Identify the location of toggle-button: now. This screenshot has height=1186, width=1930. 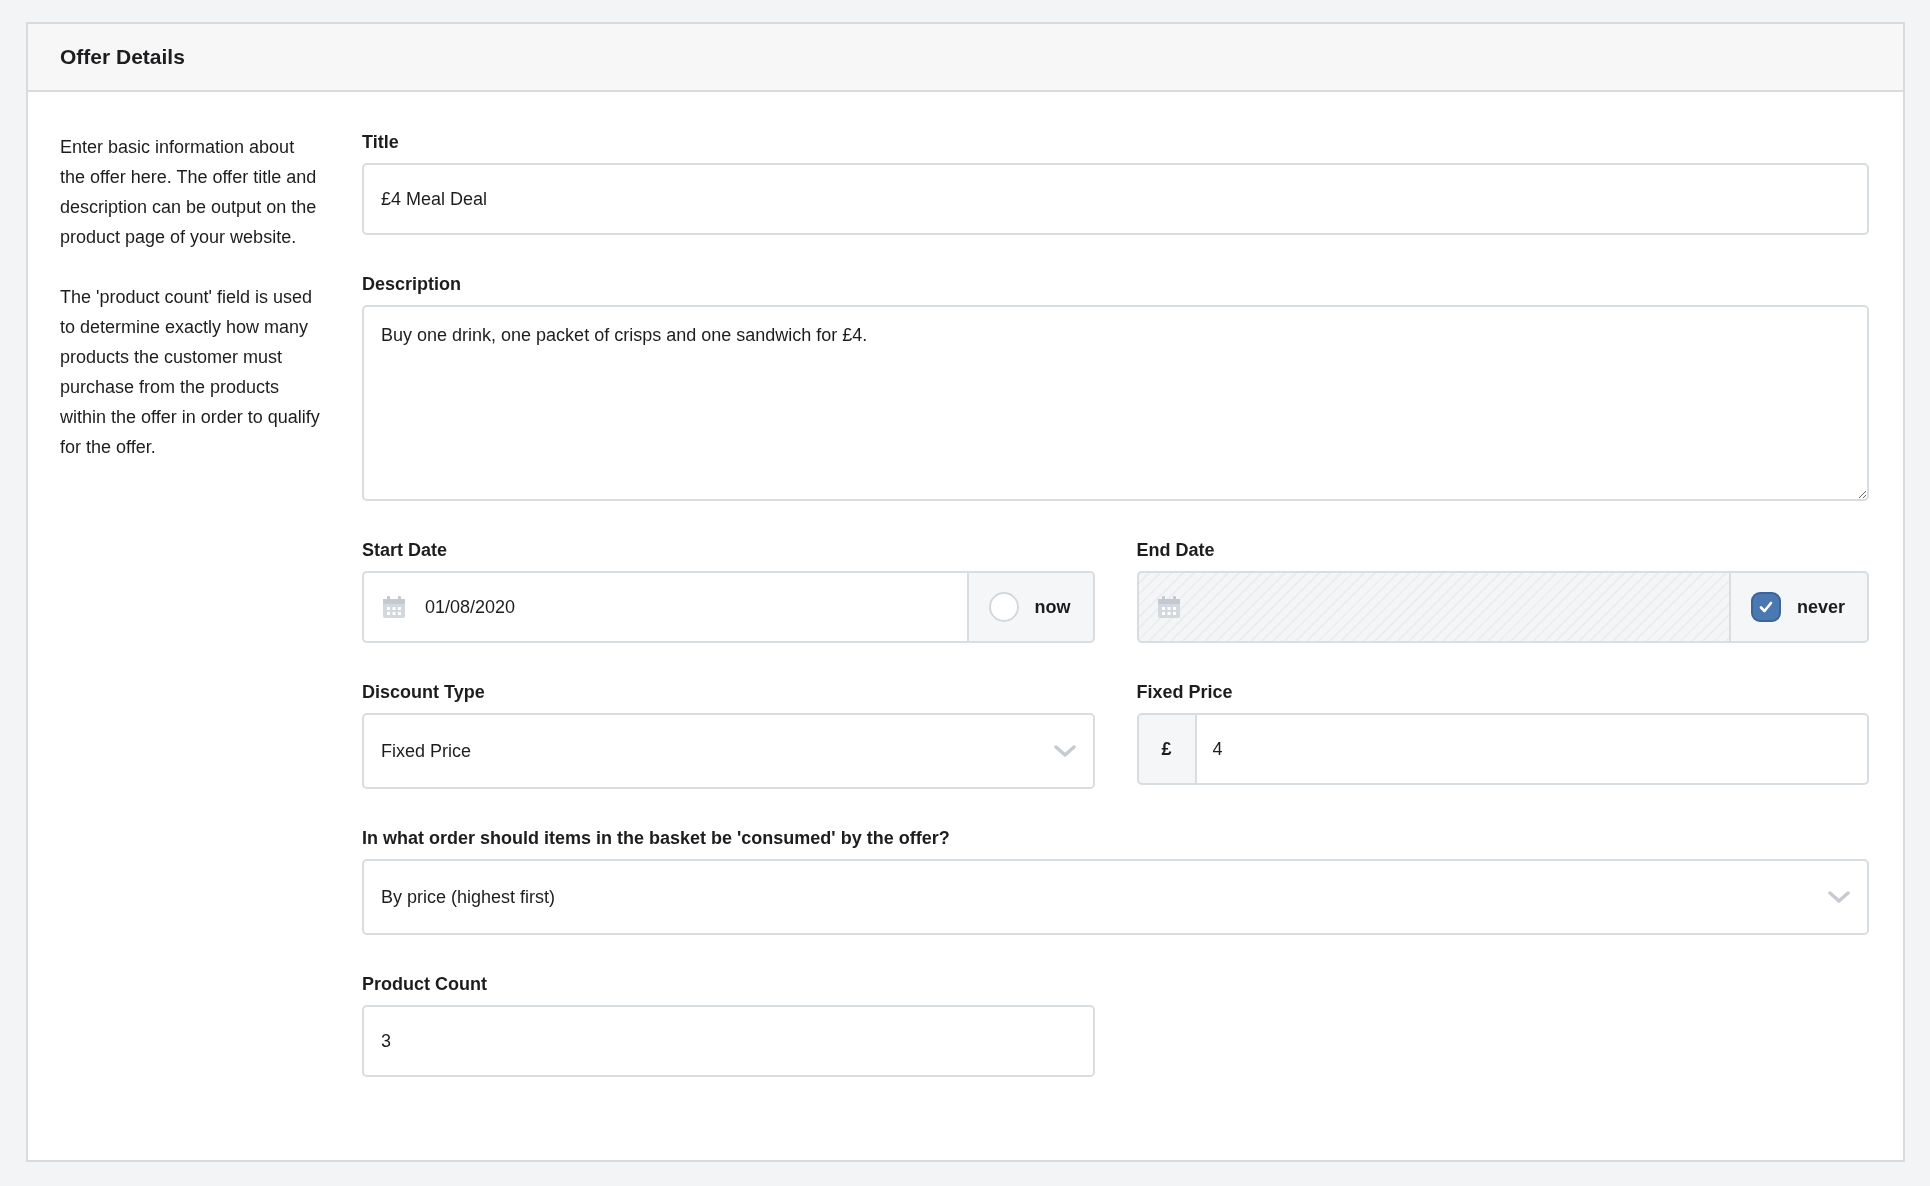
(1030, 607).